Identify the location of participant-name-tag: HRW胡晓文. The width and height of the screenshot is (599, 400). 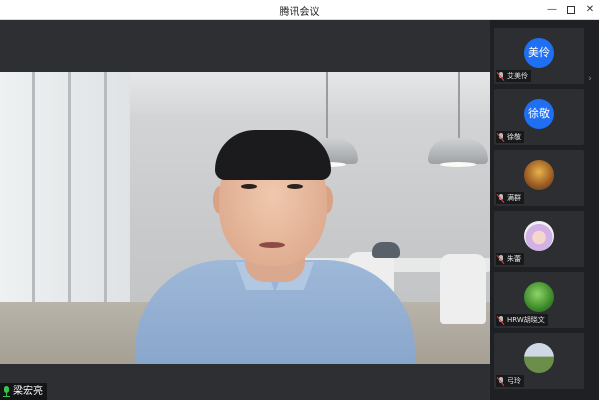
(522, 320).